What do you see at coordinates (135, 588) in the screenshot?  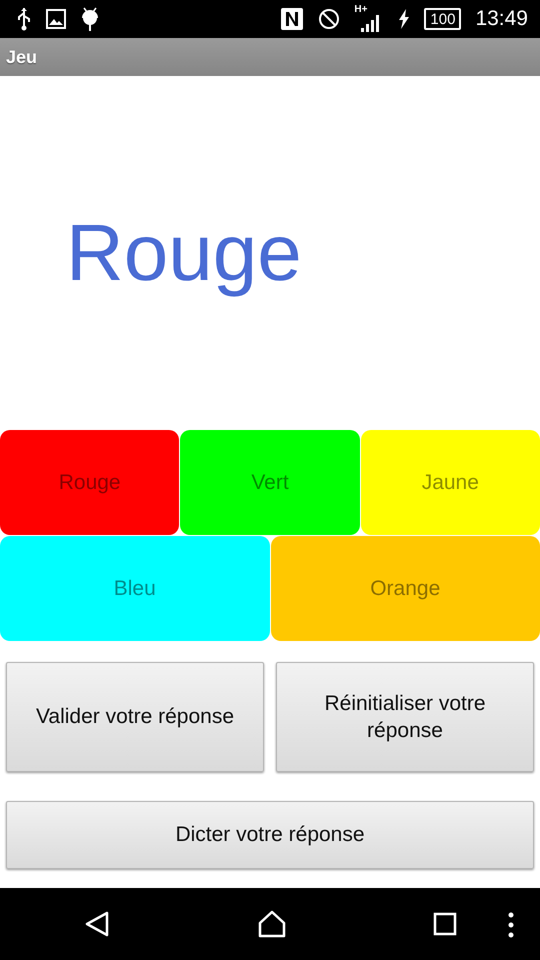 I see `color-choice-button: Bleu` at bounding box center [135, 588].